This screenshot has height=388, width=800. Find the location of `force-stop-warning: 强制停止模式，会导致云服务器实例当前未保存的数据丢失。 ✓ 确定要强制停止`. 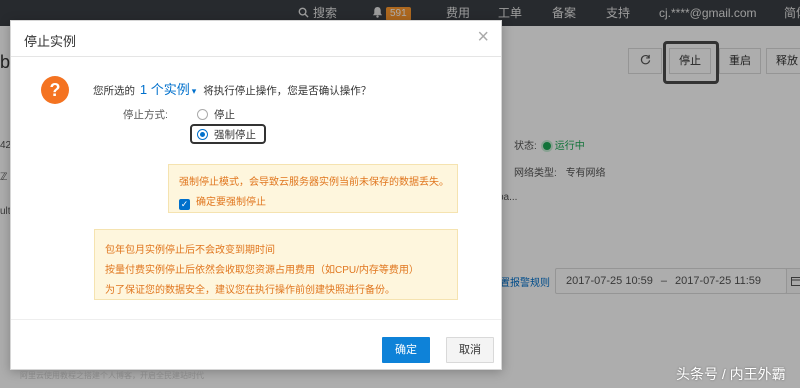

force-stop-warning: 强制停止模式，会导致云服务器实例当前未保存的数据丢失。 ✓ 确定要强制停止 is located at coordinates (313, 188).